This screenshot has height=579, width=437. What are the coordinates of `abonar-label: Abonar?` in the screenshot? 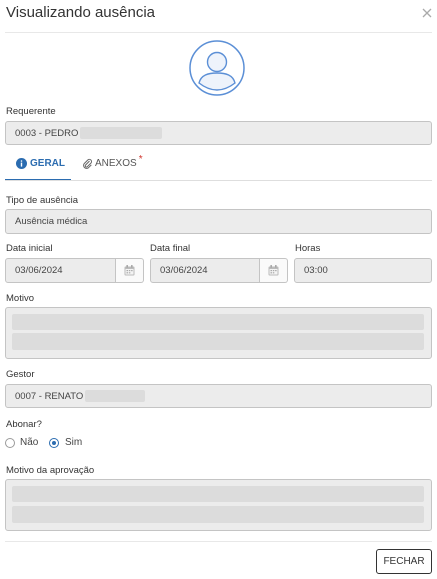 It's located at (24, 424).